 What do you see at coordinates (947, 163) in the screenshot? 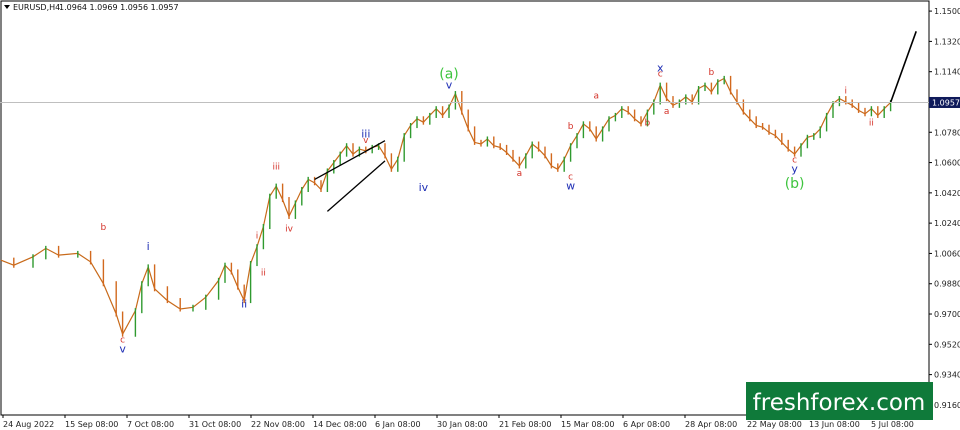
I see `y-tick-label: 1.0600` at bounding box center [947, 163].